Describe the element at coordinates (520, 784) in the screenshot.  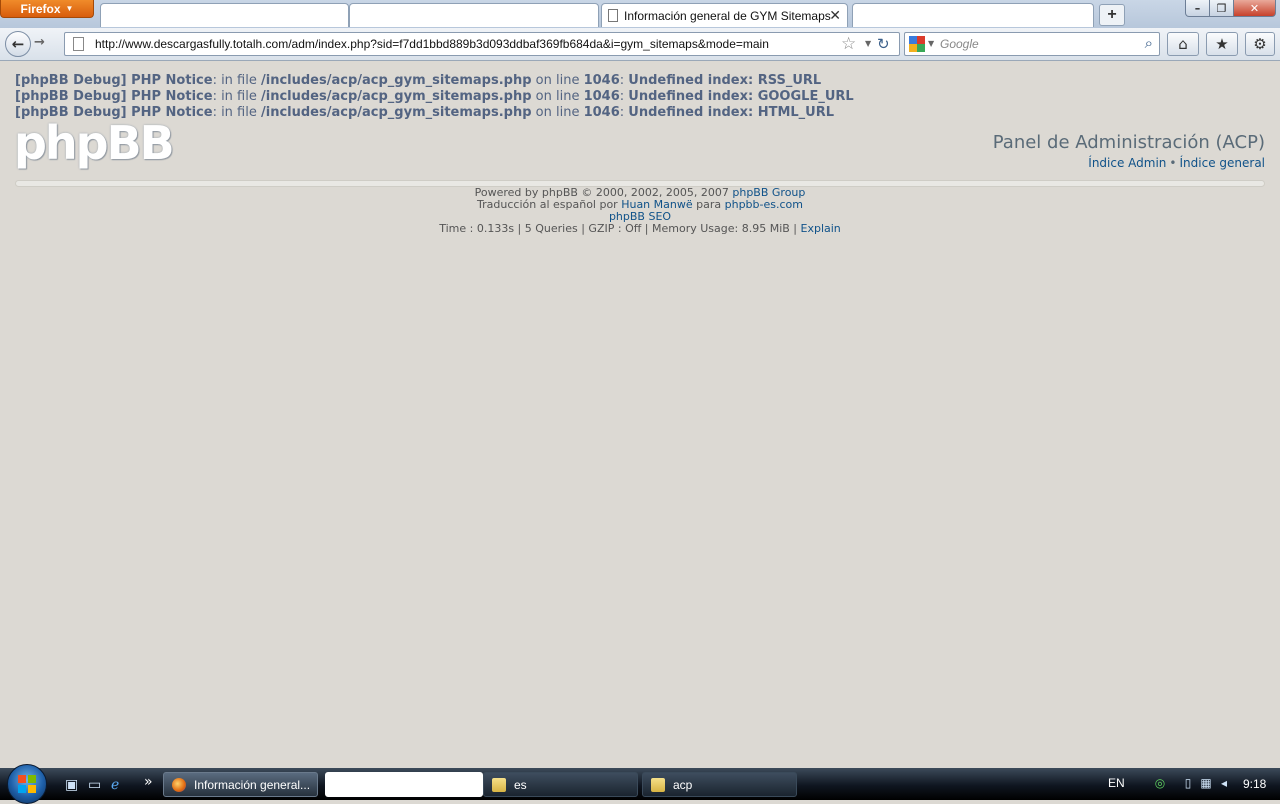
I see `taskbar-es-label: es` at that location.